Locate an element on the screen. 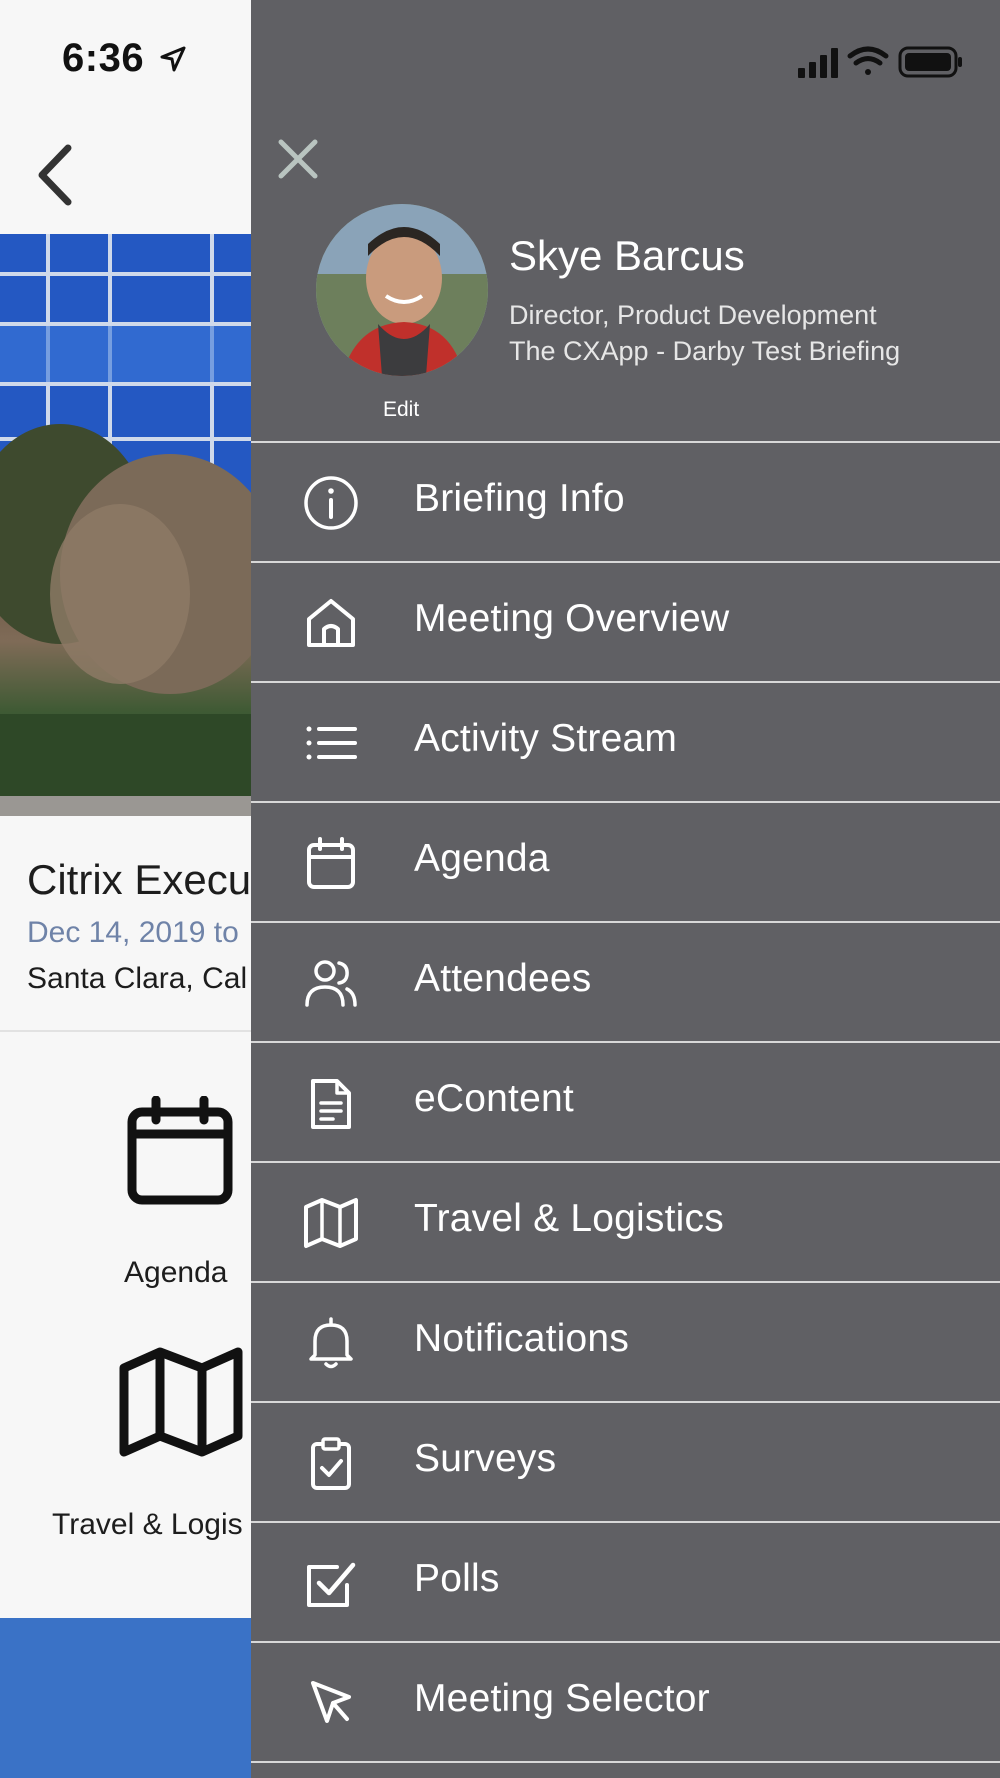  avatar-photo is located at coordinates (402, 290).